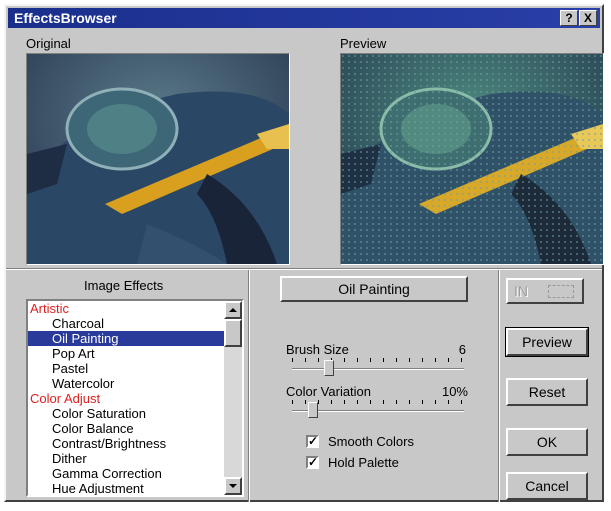 Image resolution: width=611 pixels, height=511 pixels. I want to click on list-item: Color Saturation, so click(135, 413).